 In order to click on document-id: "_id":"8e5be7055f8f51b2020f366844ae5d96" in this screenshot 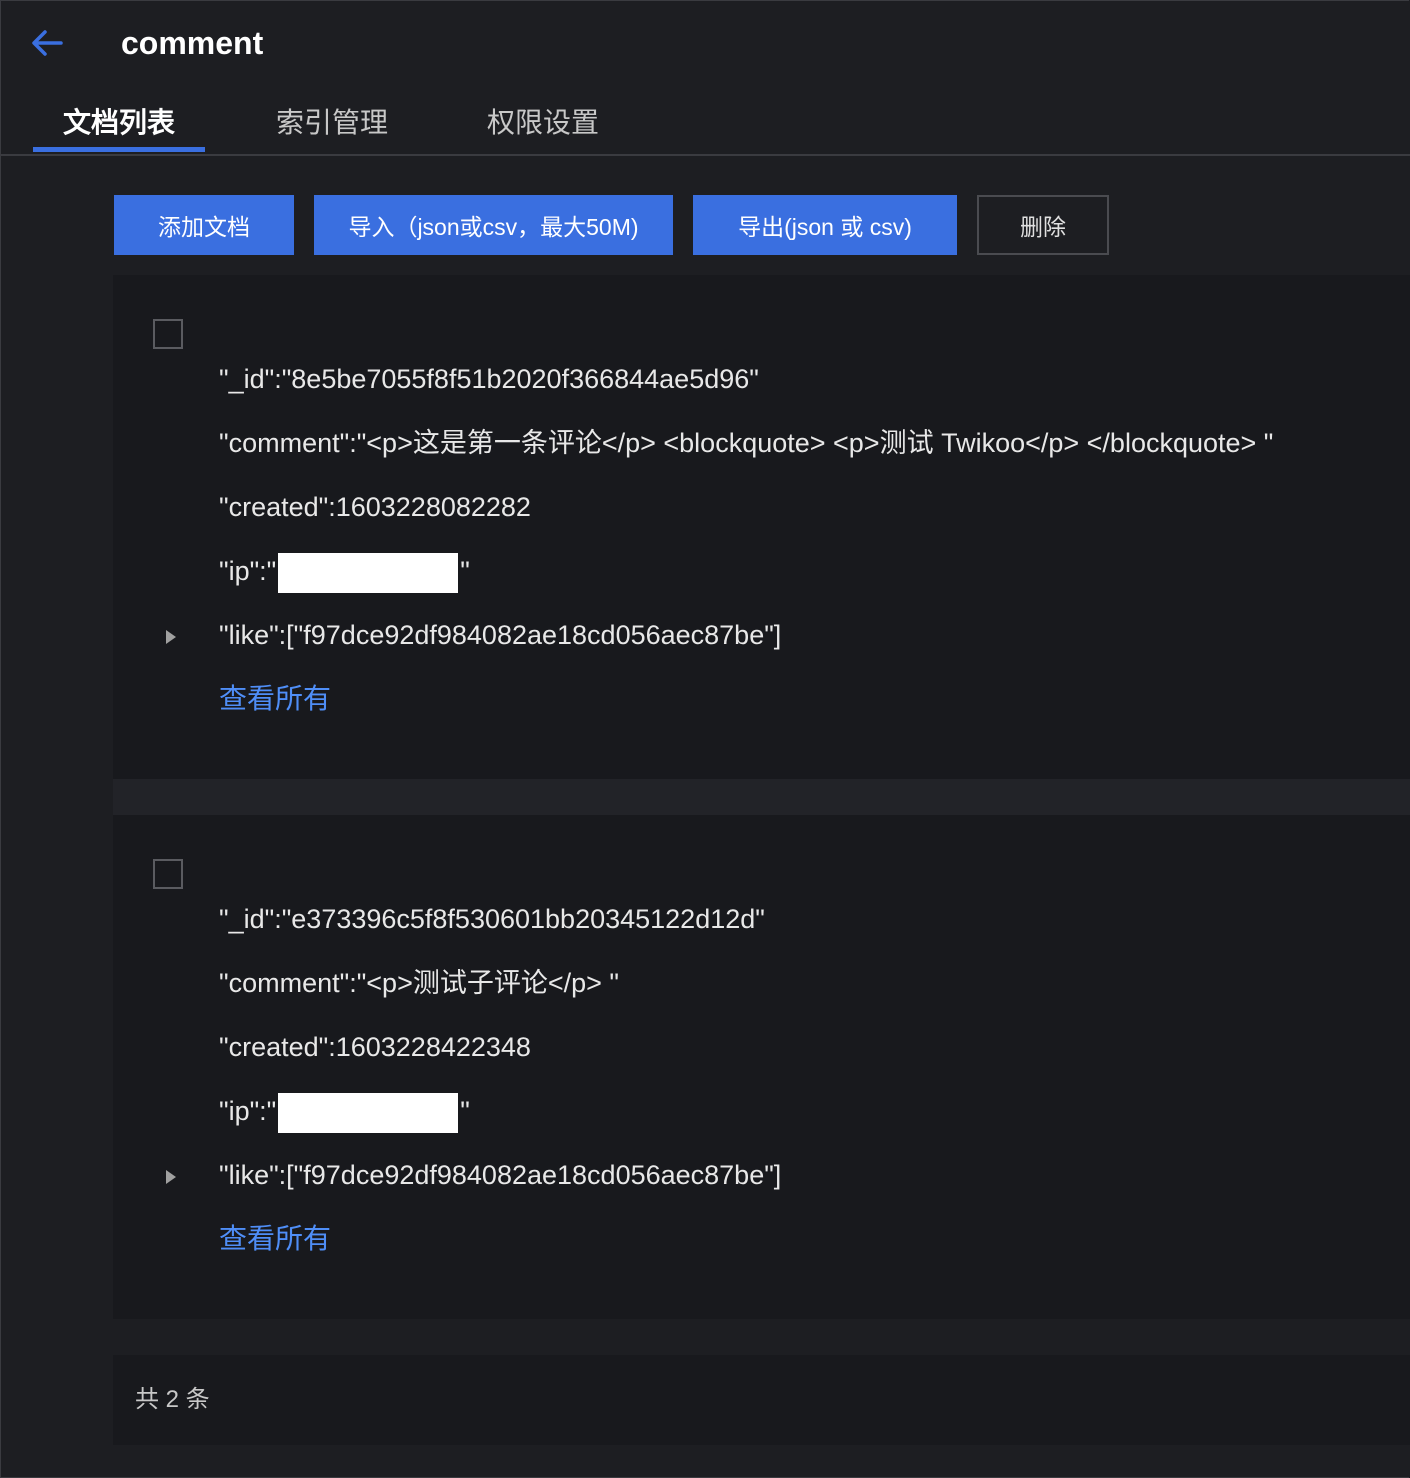, I will do `click(489, 379)`.